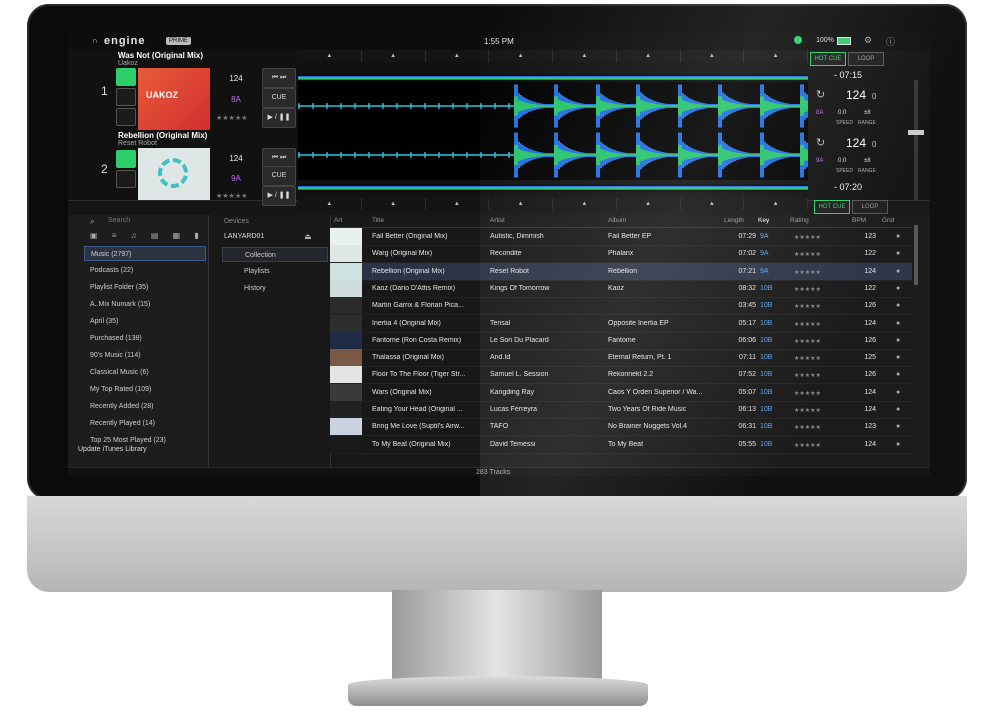 This screenshot has width=1000, height=718. I want to click on headphones-icon: ∩, so click(95, 40).